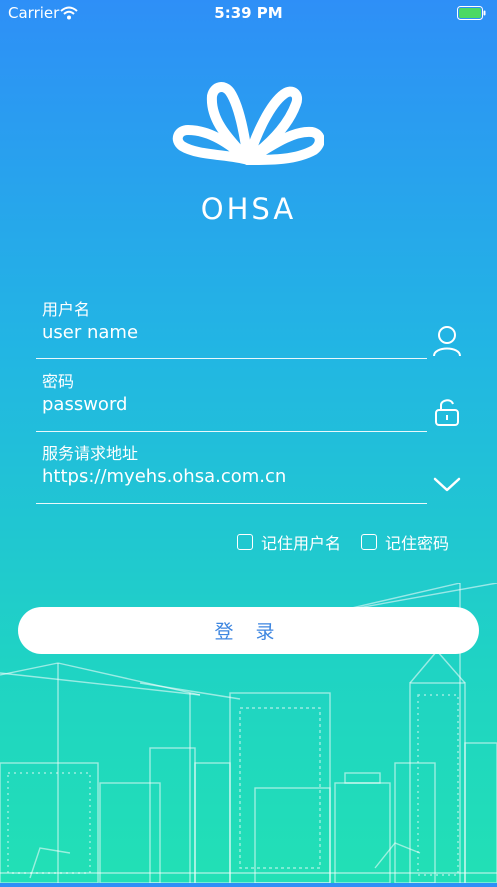 The image size is (497, 887). I want to click on user-icon, so click(447, 343).